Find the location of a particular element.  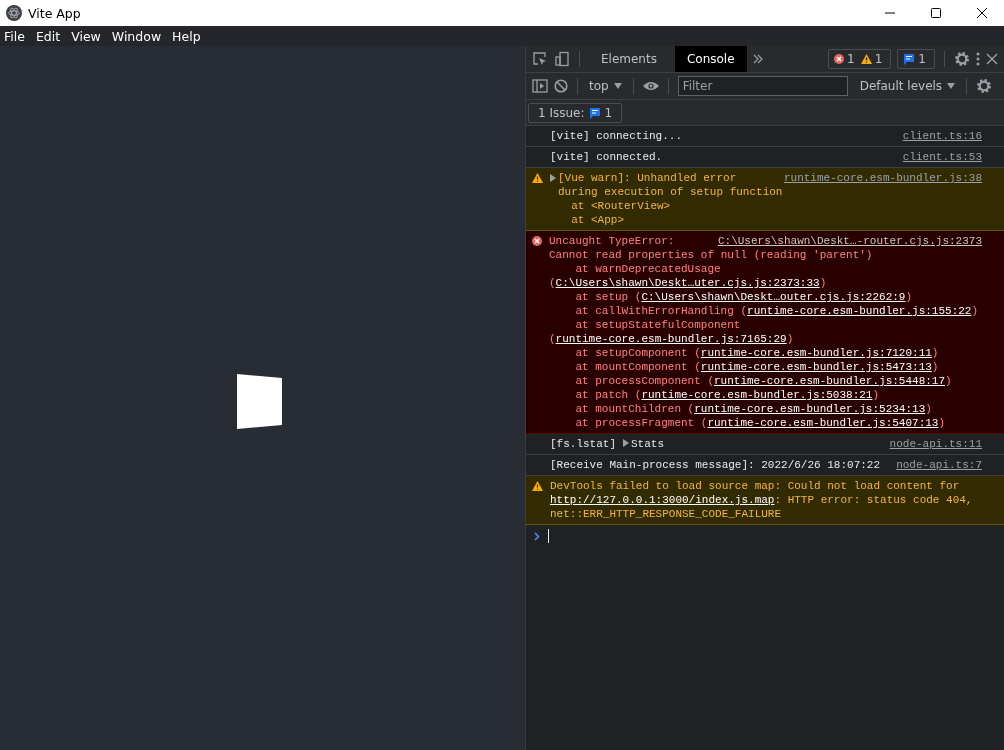

stack-frame: at processFragment (runtime-core.esm-bundler.js:5407:13) is located at coordinates (760, 423).